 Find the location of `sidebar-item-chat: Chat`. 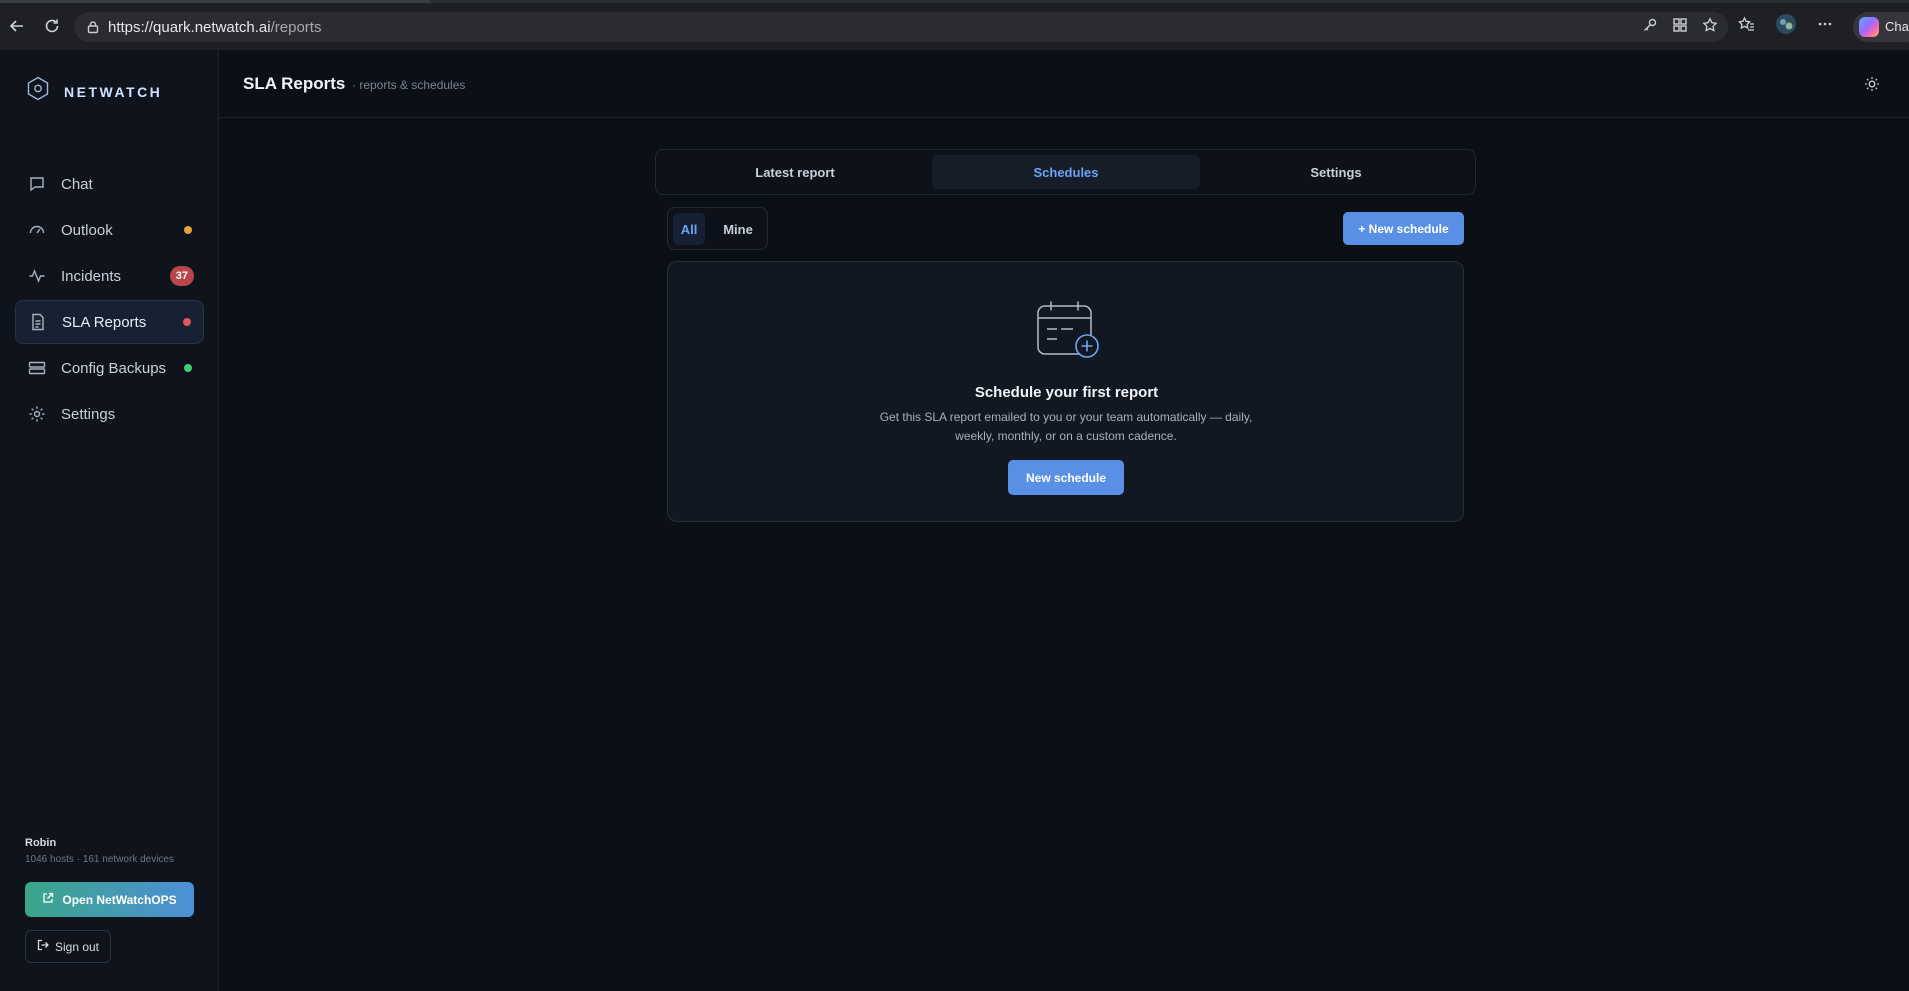

sidebar-item-chat: Chat is located at coordinates (109, 184).